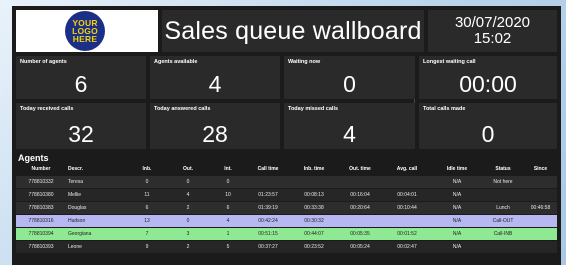  I want to click on table-cell: Georgiana, so click(97, 233).